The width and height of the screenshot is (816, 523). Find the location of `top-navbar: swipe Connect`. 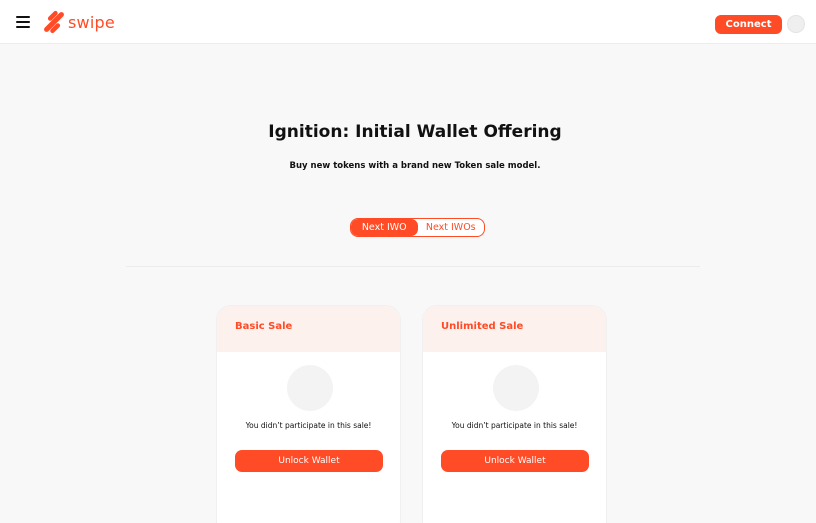

top-navbar: swipe Connect is located at coordinates (408, 22).